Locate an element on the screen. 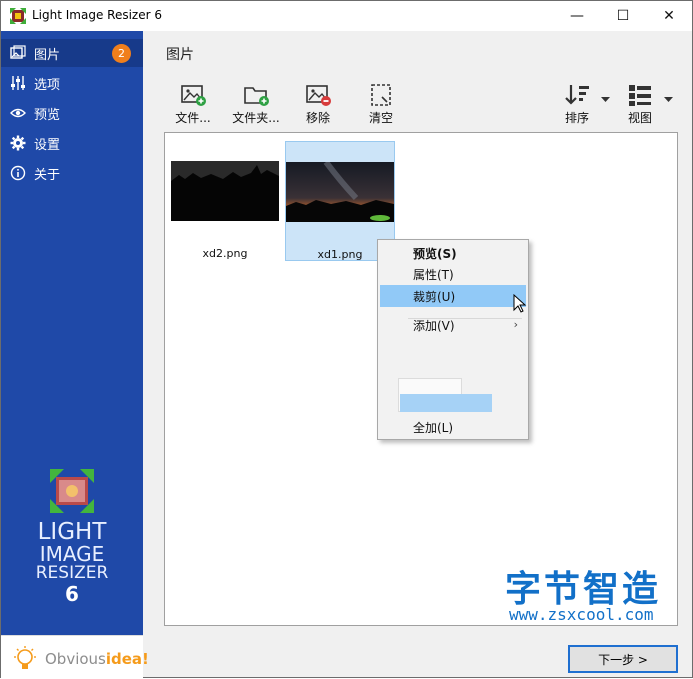 The width and height of the screenshot is (693, 679). sidebar-item-label: 图片 is located at coordinates (47, 55).